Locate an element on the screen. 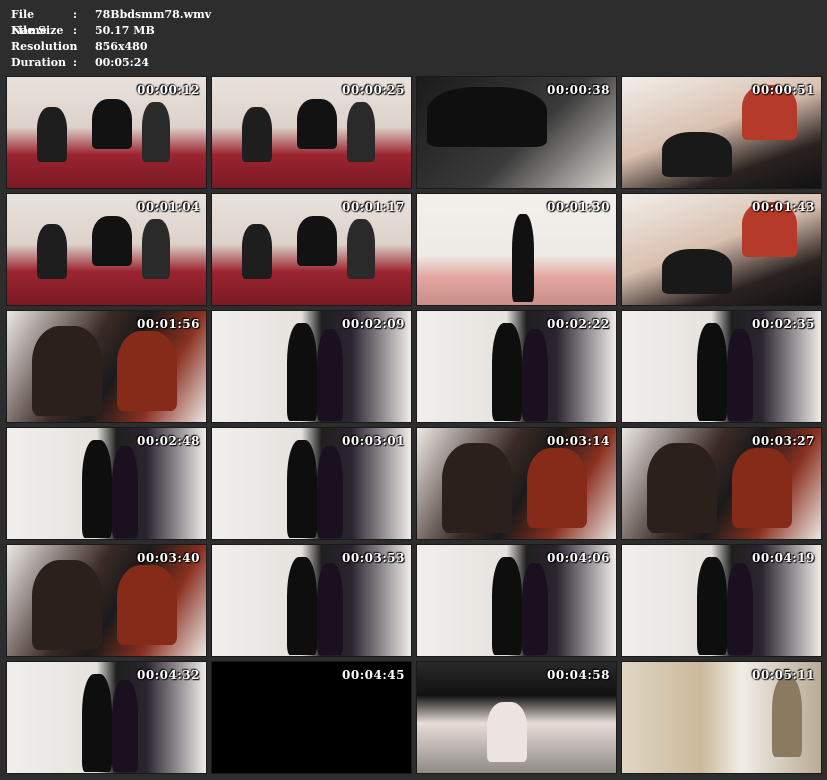 The width and height of the screenshot is (827, 780). video-thumbnail: 00:04:45 is located at coordinates (311, 717).